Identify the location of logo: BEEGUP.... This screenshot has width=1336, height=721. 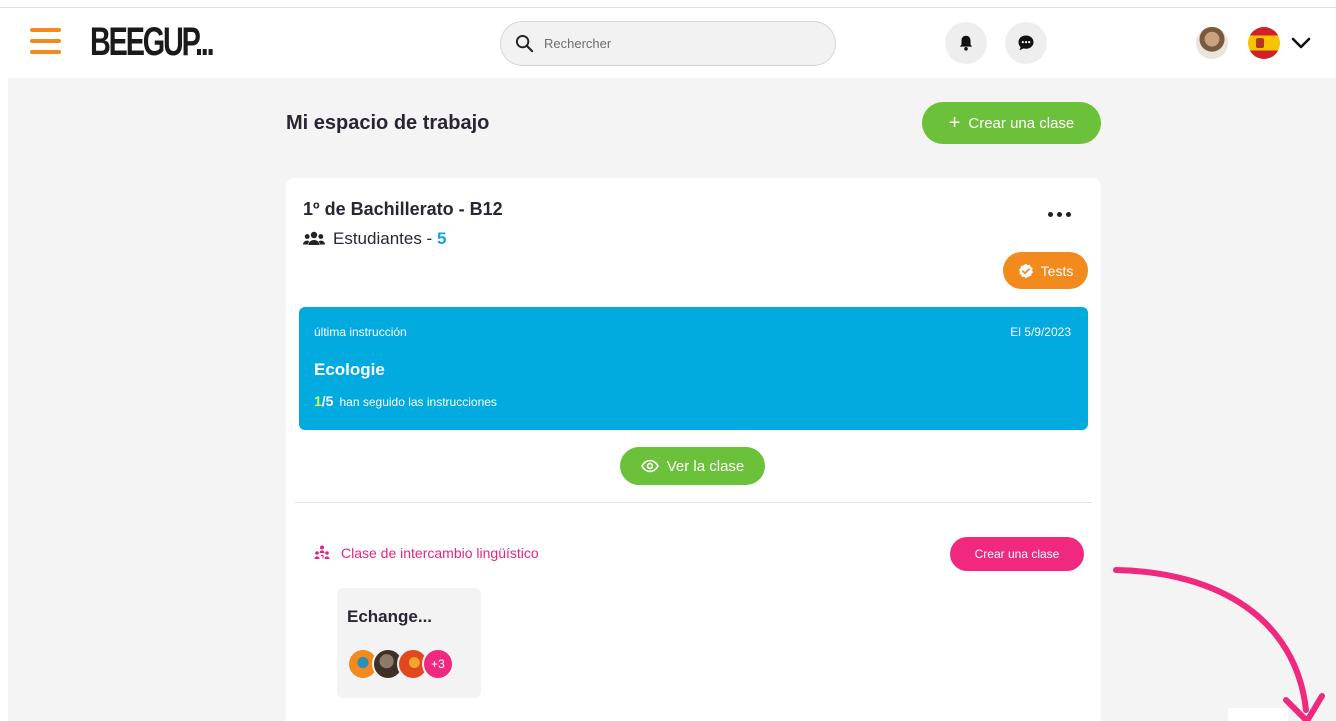
(152, 42).